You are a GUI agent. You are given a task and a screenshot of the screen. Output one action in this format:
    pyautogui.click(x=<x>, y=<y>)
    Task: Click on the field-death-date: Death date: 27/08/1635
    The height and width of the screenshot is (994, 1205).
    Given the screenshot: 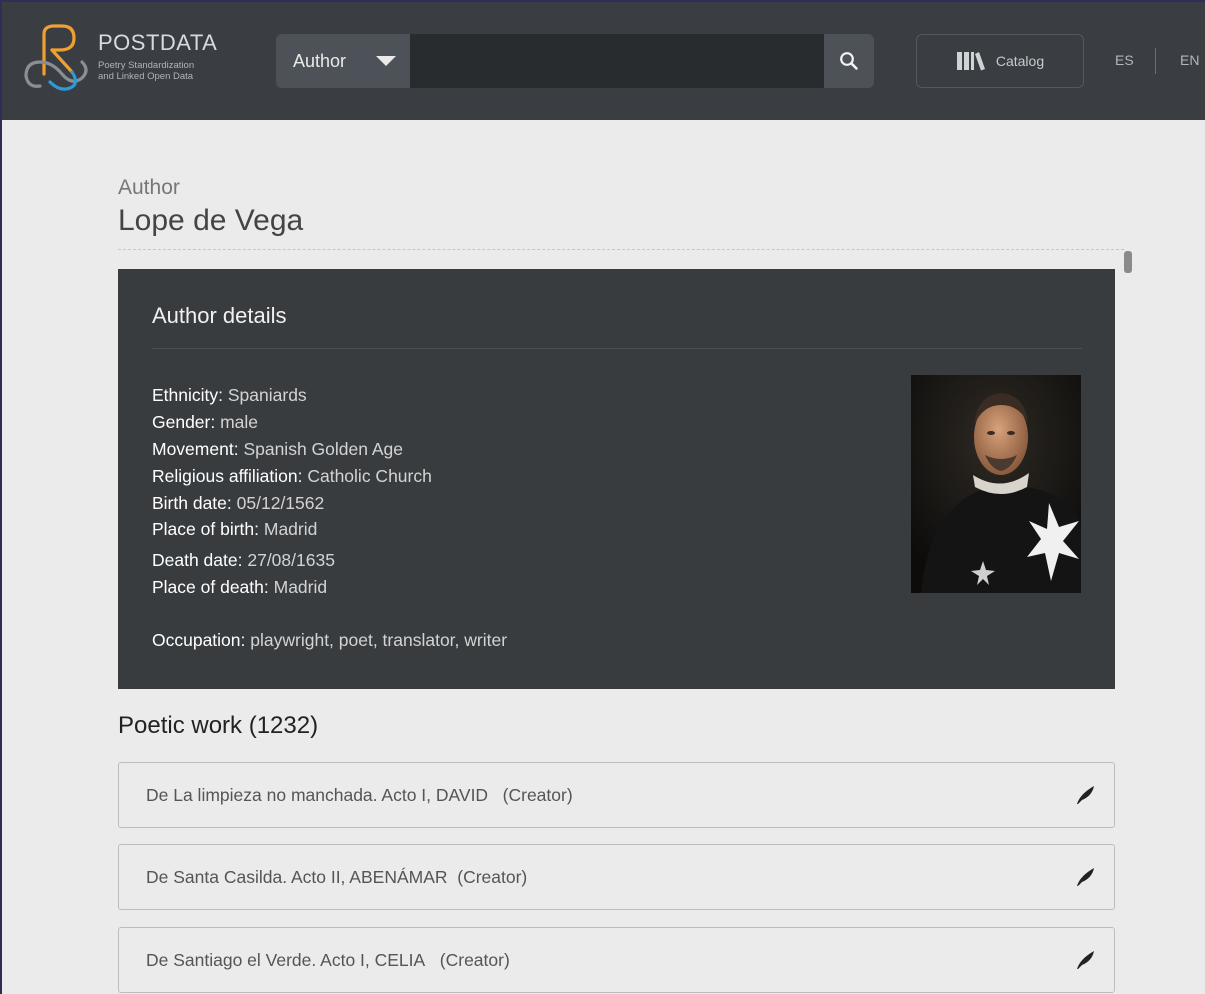 What is the action you would take?
    pyautogui.click(x=243, y=560)
    